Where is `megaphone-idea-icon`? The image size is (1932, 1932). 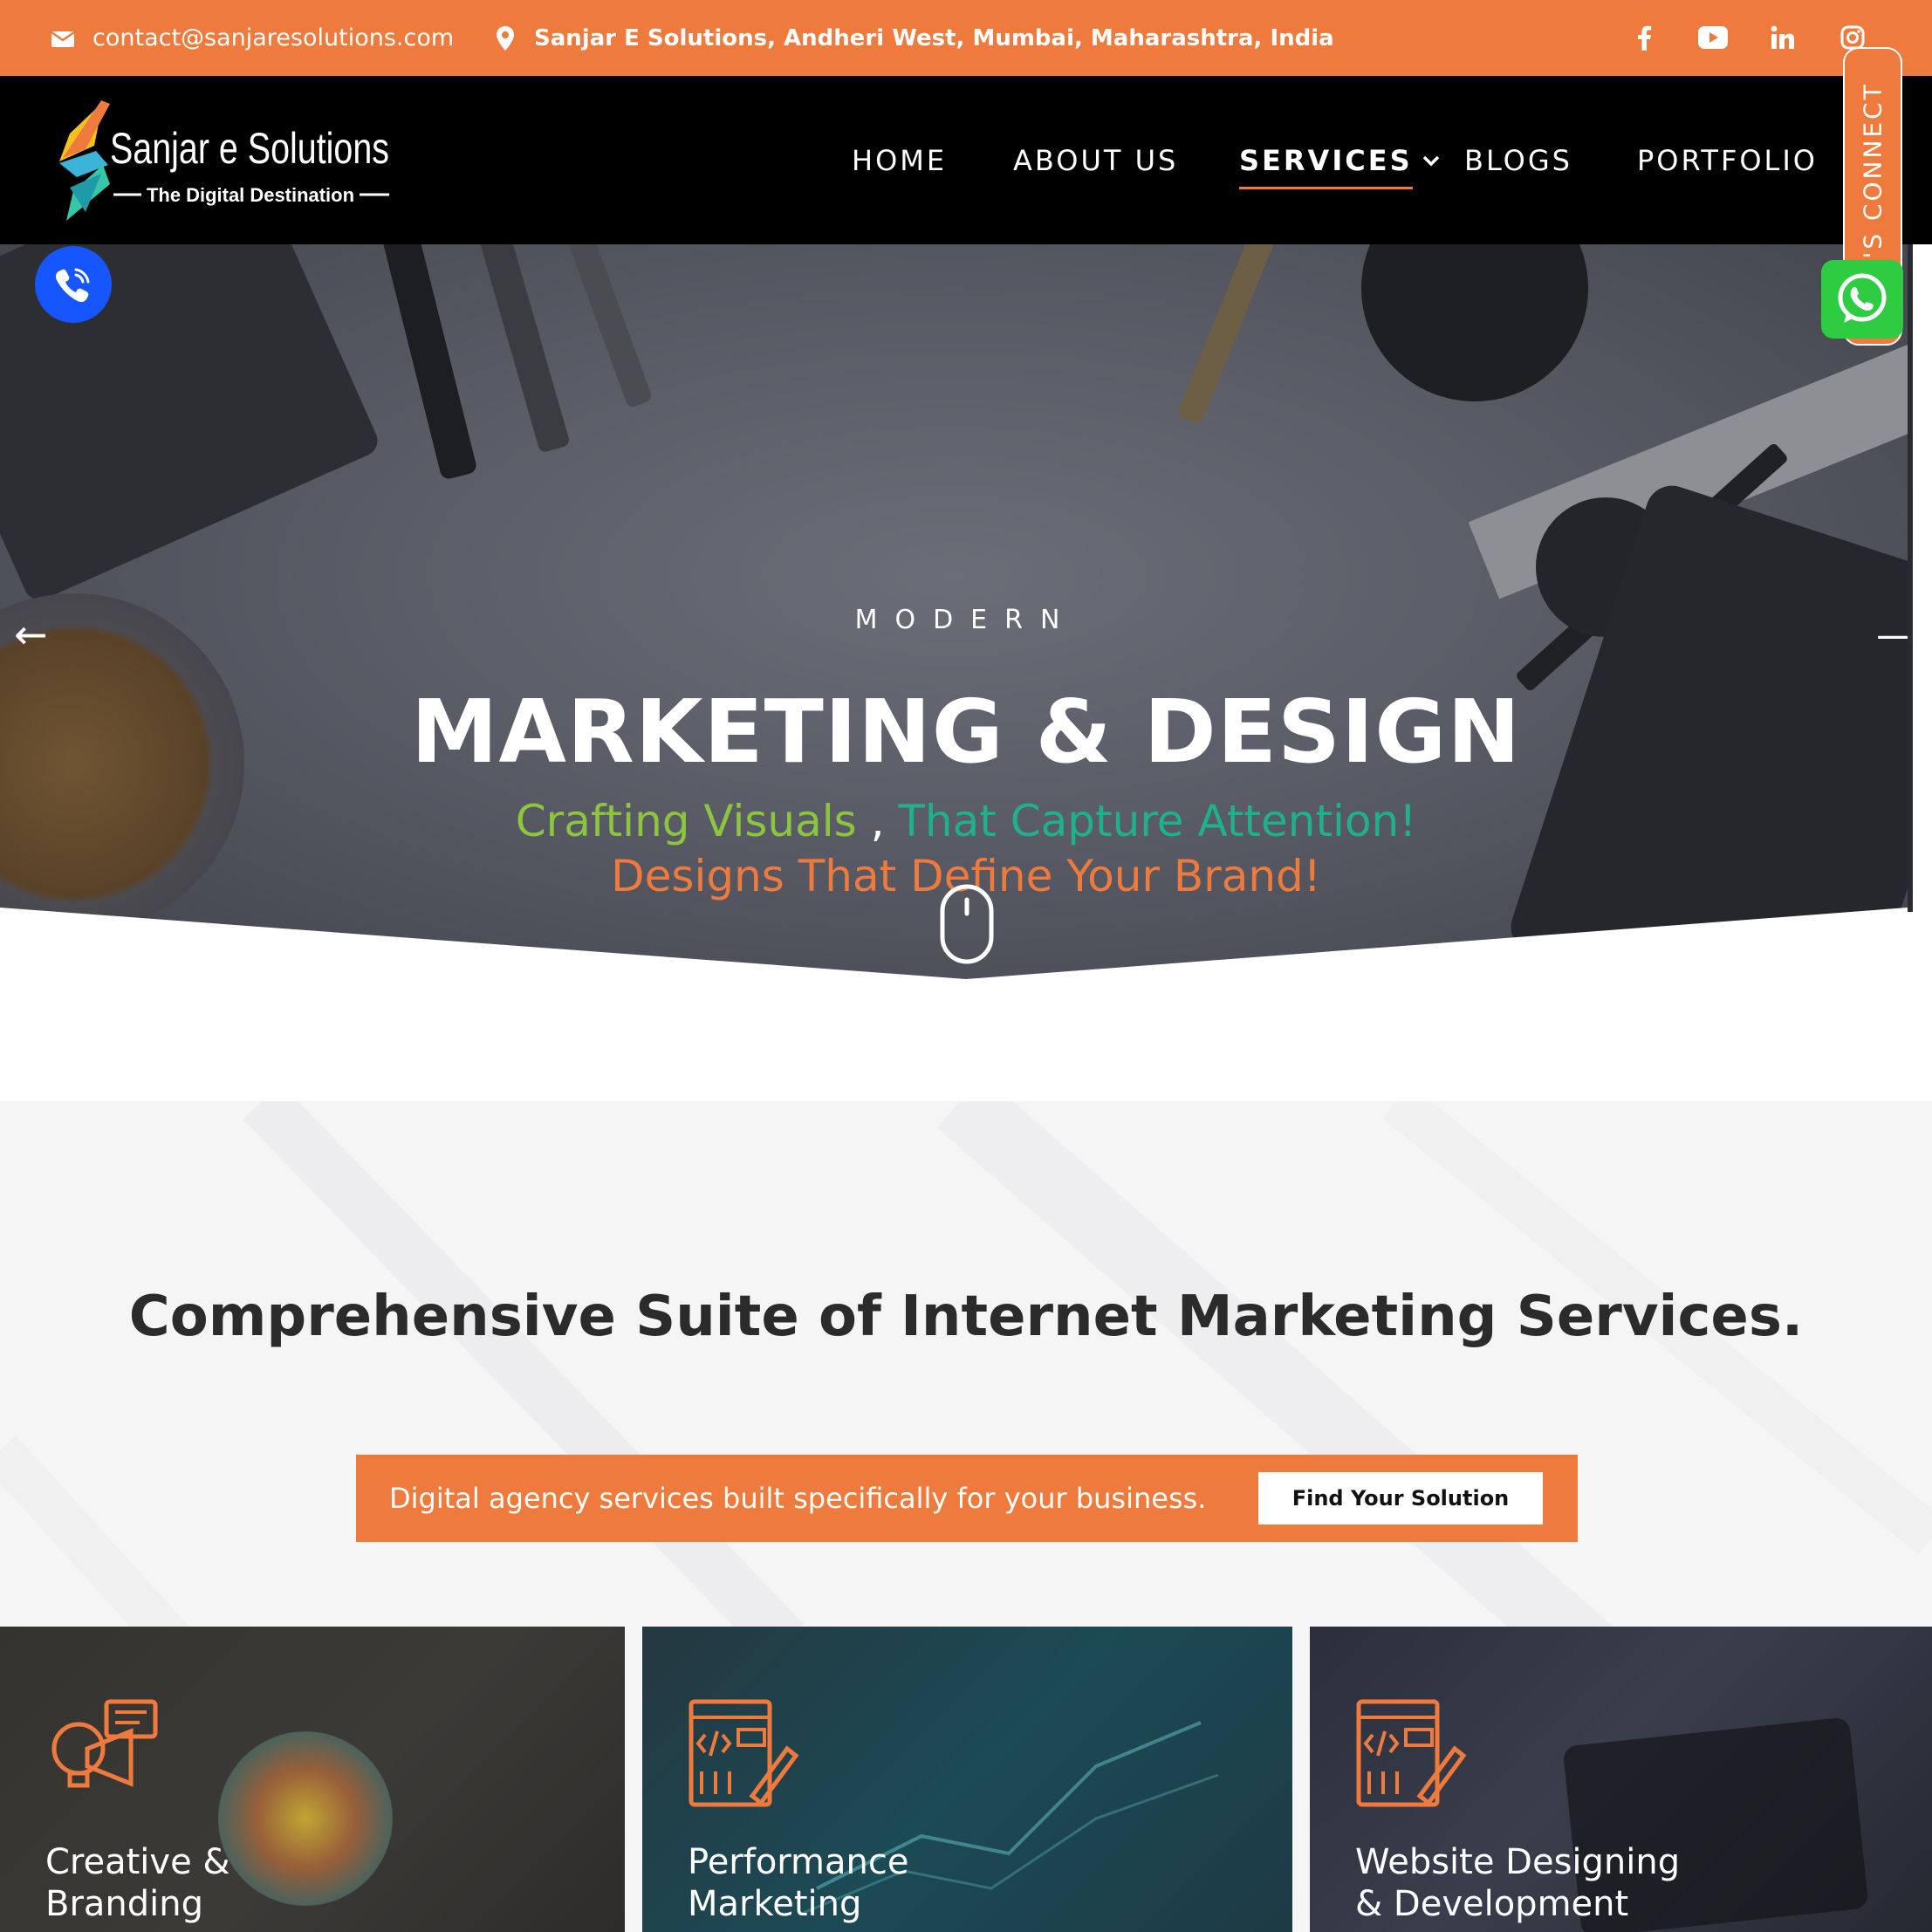
megaphone-idea-icon is located at coordinates (104, 1744).